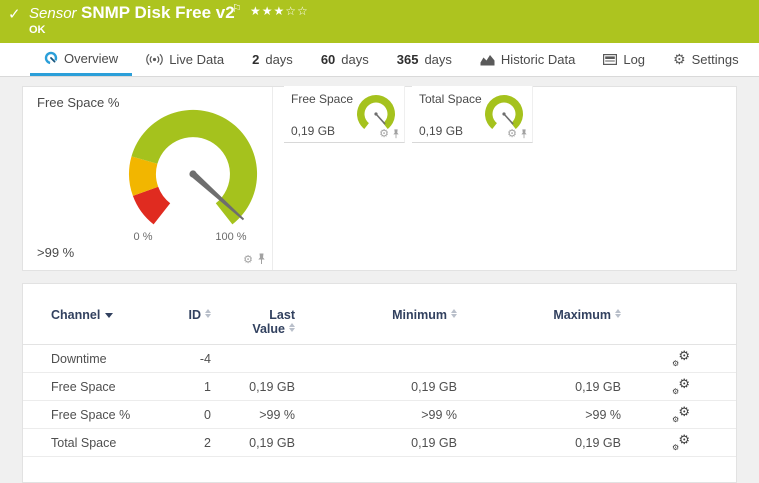  Describe the element at coordinates (79, 358) in the screenshot. I see `channel-name: Downtime` at that location.